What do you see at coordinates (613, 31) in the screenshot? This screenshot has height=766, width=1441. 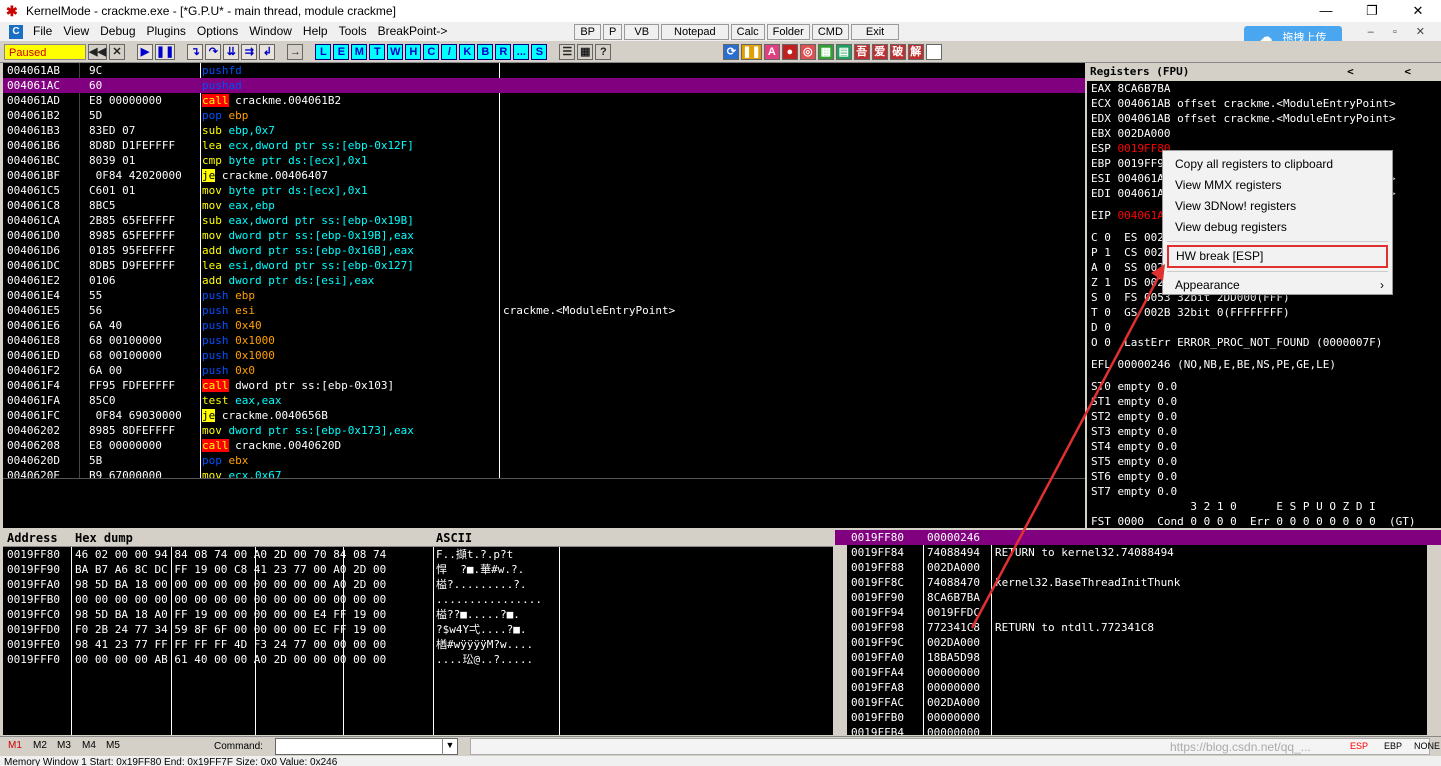 I see `p-button: P` at bounding box center [613, 31].